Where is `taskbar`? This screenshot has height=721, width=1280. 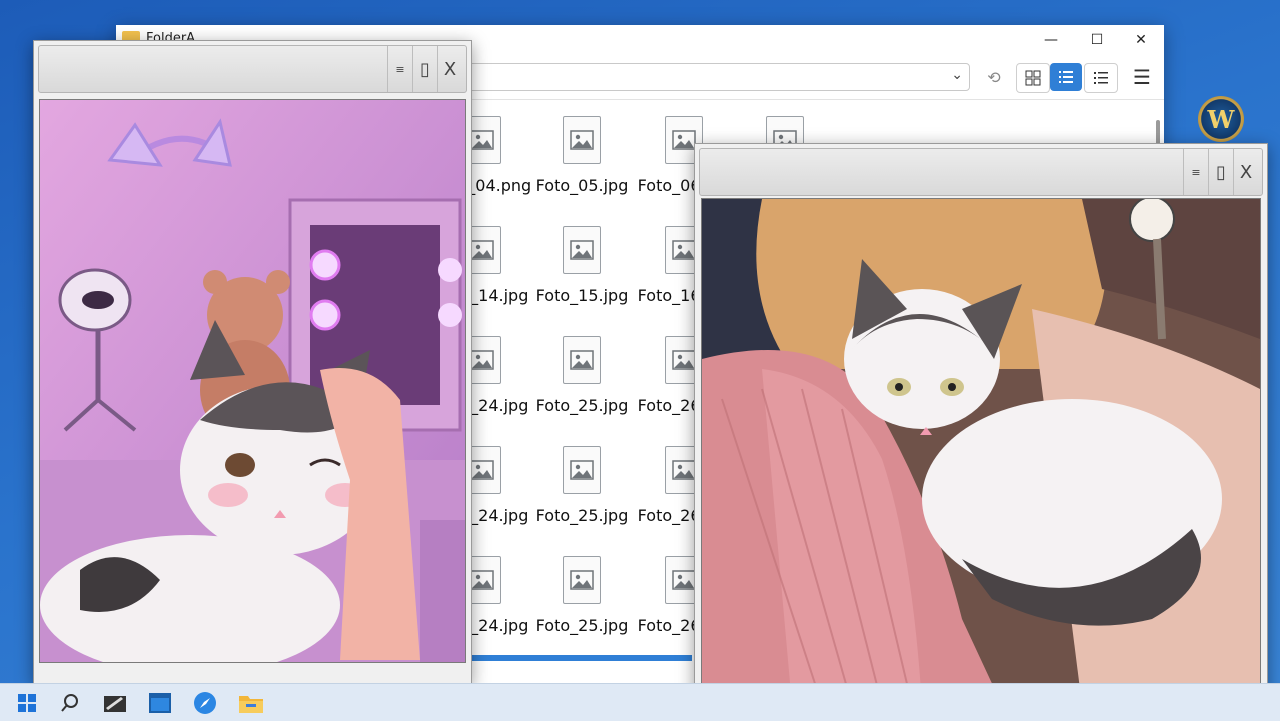 taskbar is located at coordinates (640, 702).